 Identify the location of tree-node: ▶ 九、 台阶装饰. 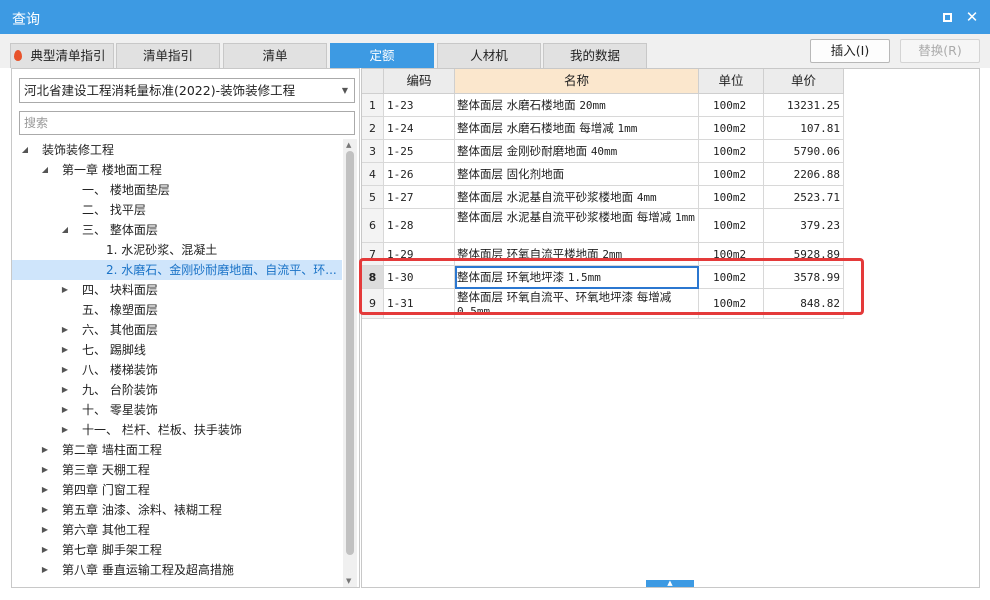
(177, 390).